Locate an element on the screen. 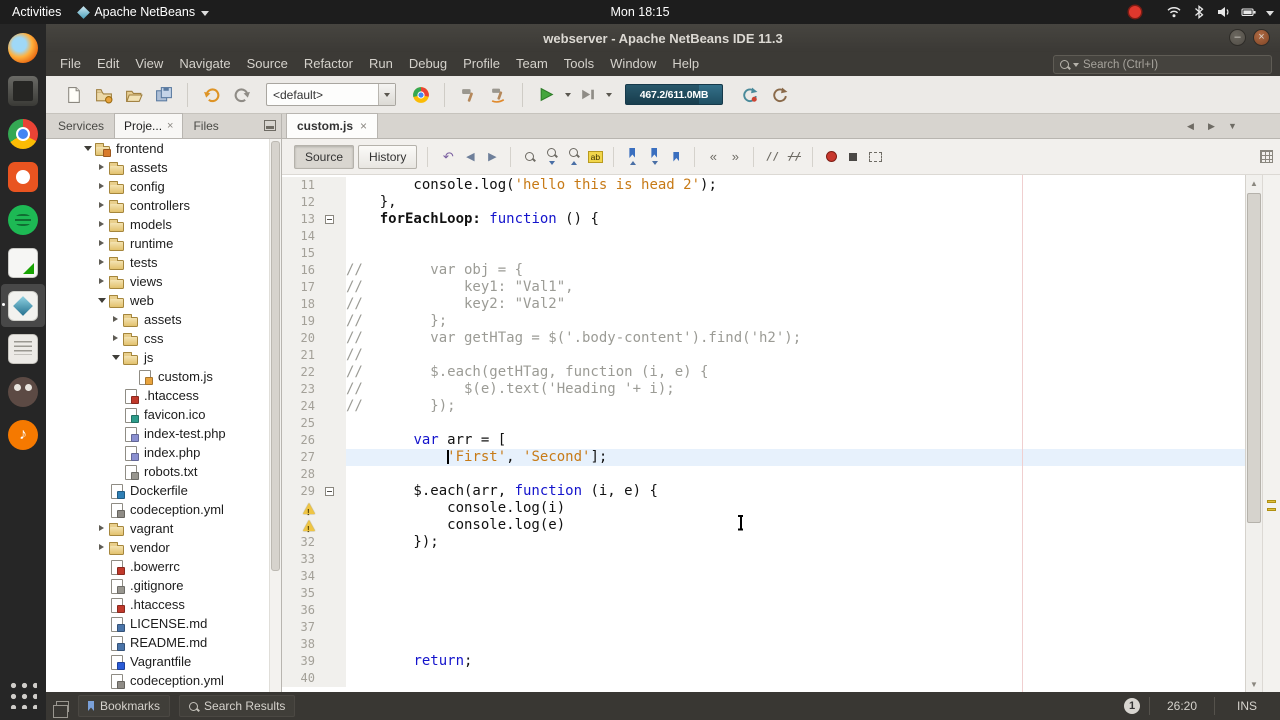 The height and width of the screenshot is (720, 1280). code-text: var arr = [ is located at coordinates (795, 440).